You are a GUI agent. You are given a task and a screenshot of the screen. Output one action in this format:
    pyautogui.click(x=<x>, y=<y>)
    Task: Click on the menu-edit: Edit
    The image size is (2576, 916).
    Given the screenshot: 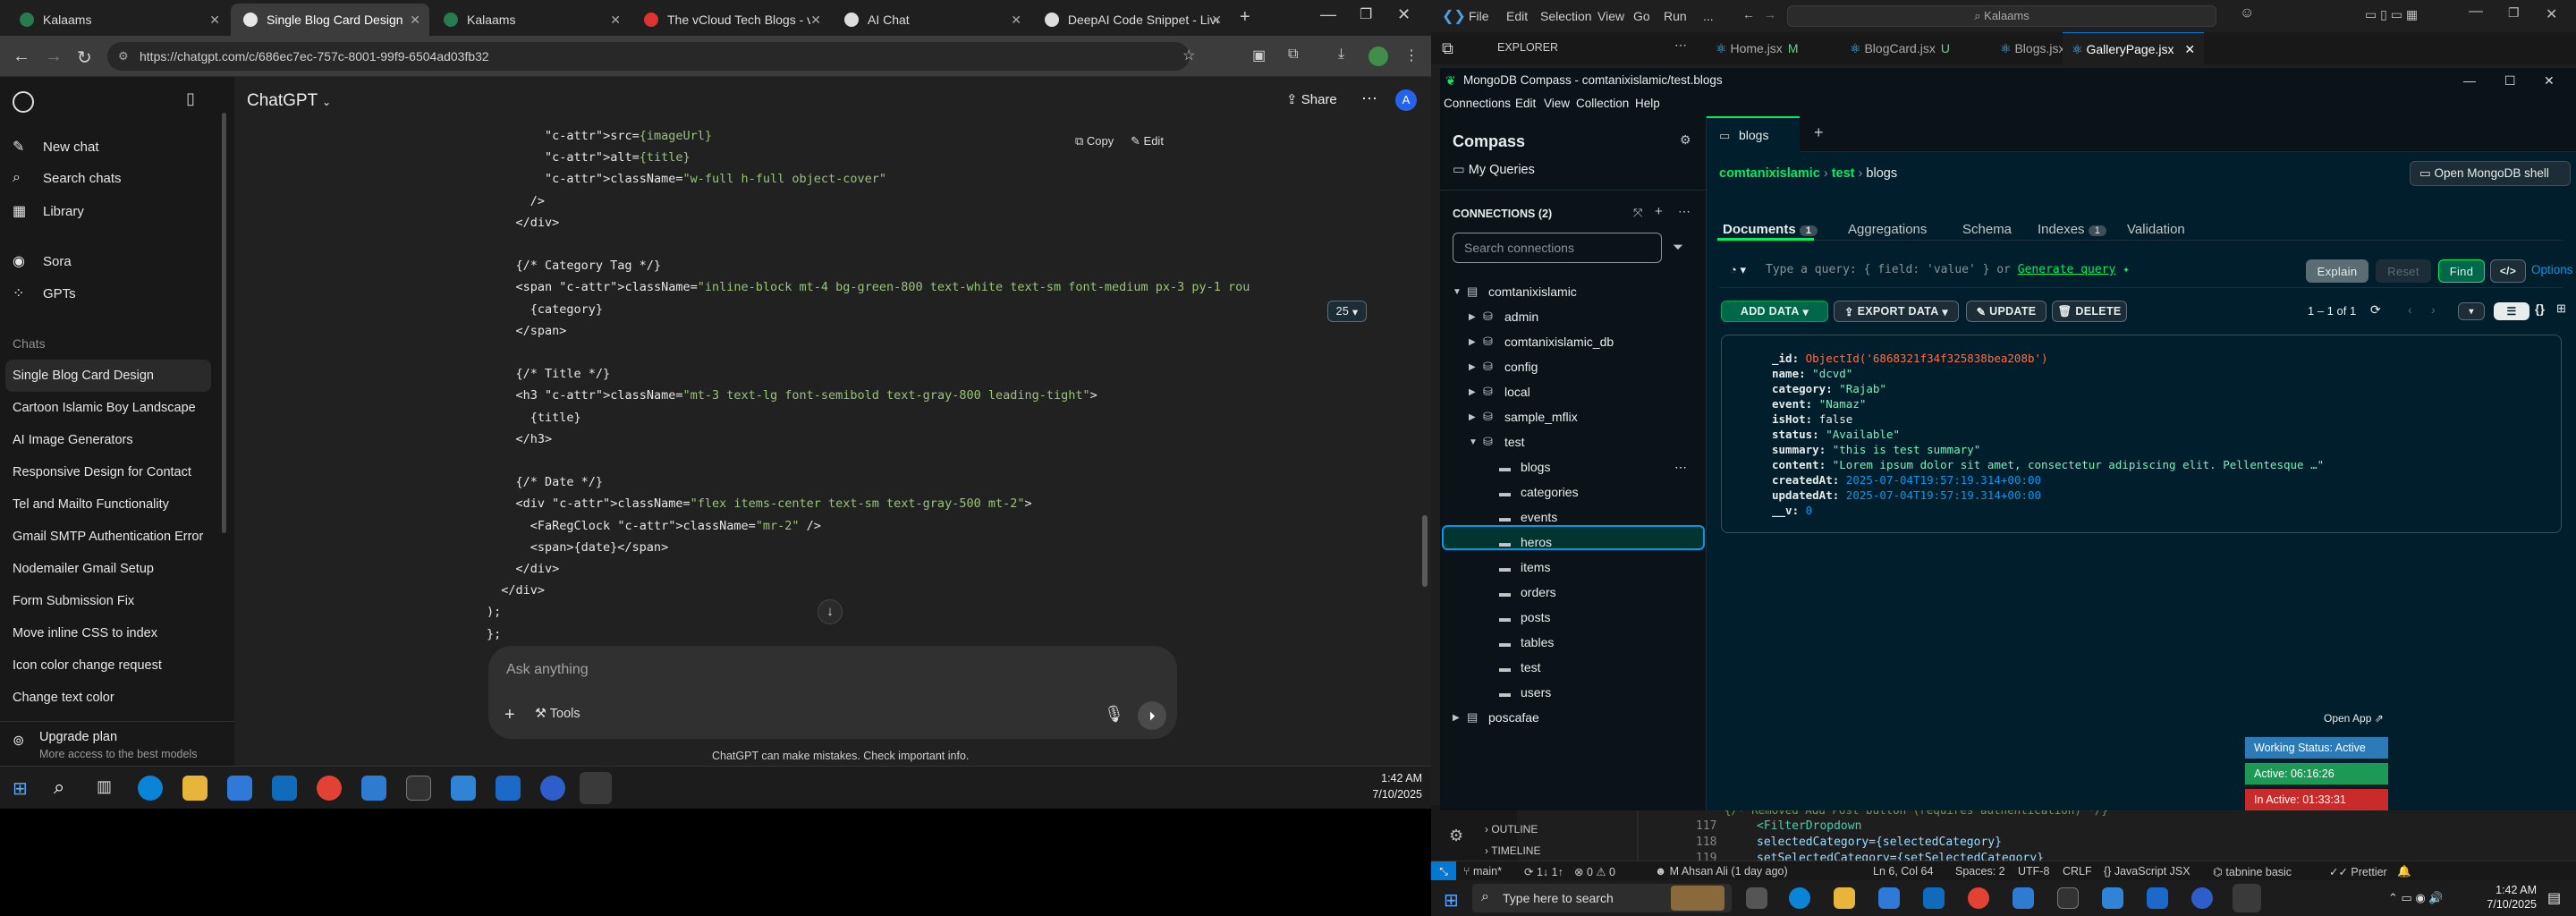 What is the action you would take?
    pyautogui.click(x=1525, y=103)
    